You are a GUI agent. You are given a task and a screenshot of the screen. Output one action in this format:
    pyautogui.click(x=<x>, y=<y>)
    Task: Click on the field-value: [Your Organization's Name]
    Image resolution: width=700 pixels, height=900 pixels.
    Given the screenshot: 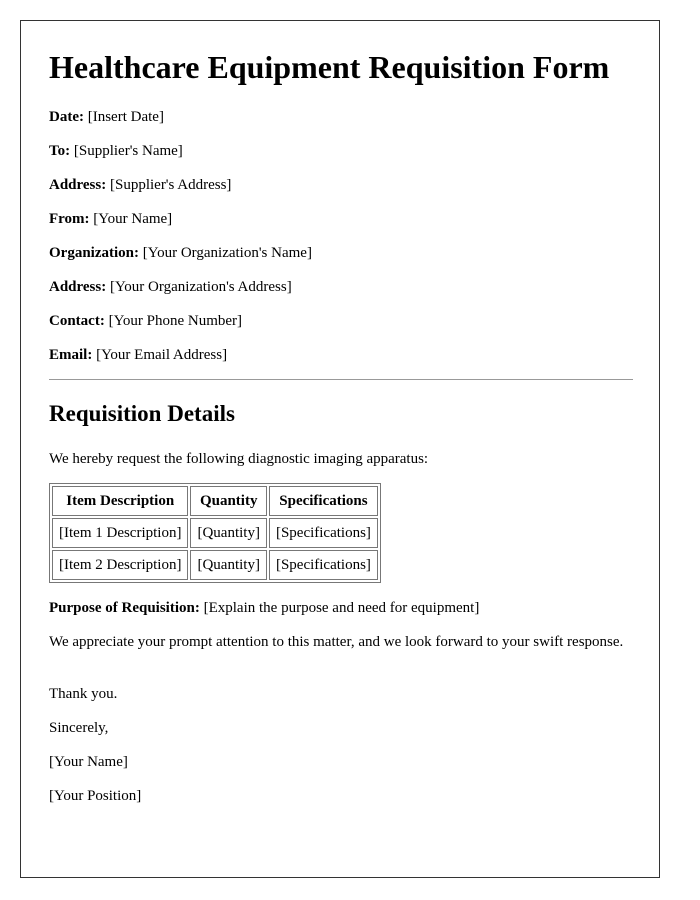 What is the action you would take?
    pyautogui.click(x=227, y=253)
    